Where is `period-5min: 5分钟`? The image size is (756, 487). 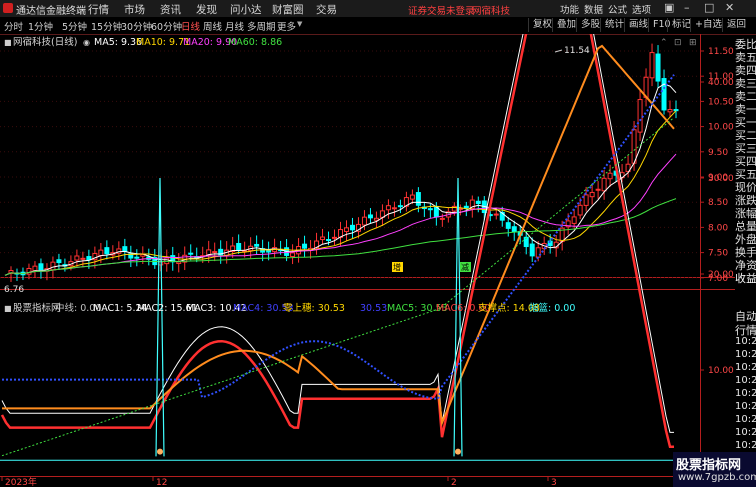 period-5min: 5分钟 is located at coordinates (74, 26).